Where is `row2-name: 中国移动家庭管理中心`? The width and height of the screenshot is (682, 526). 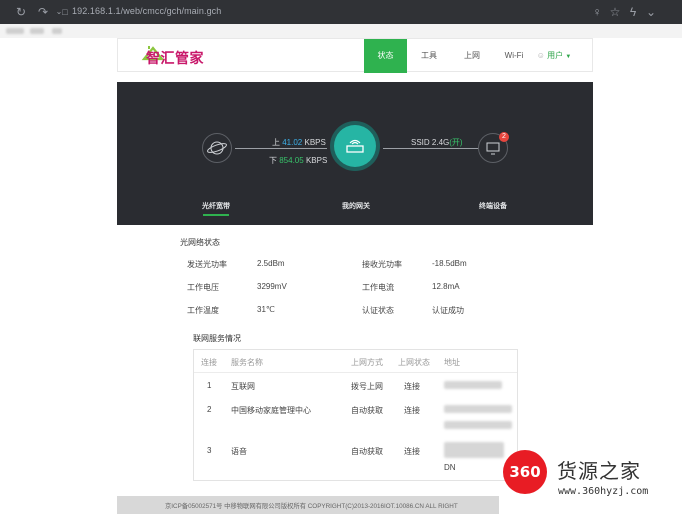 row2-name: 中国移动家庭管理中心 is located at coordinates (271, 410).